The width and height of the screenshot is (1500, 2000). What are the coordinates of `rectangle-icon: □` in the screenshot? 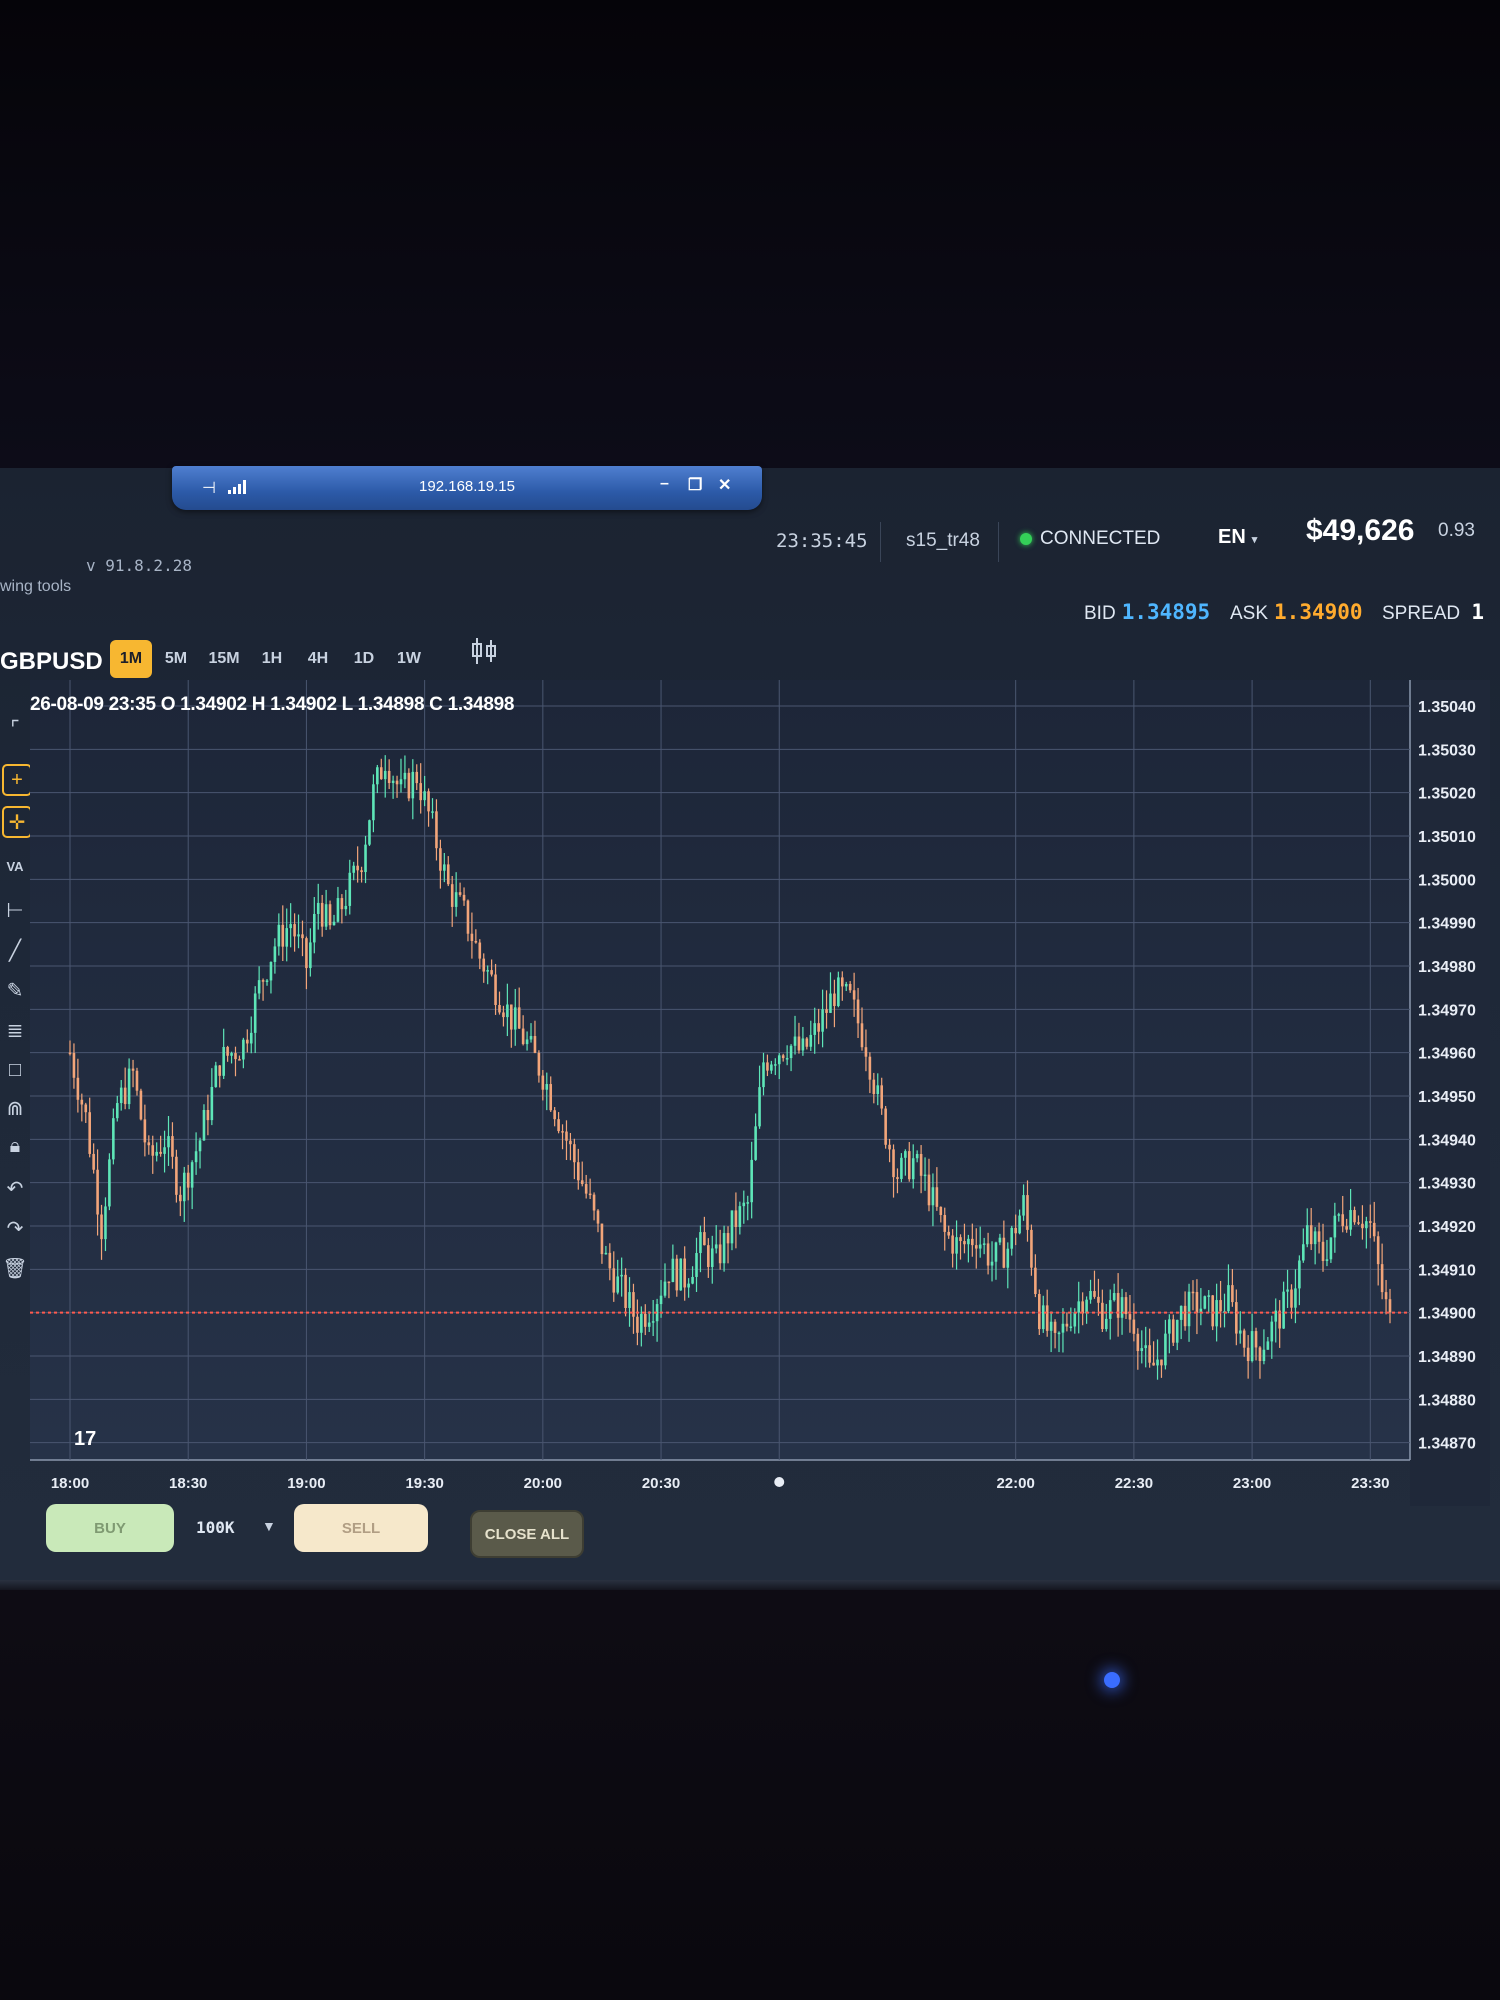 It's located at (15, 1070).